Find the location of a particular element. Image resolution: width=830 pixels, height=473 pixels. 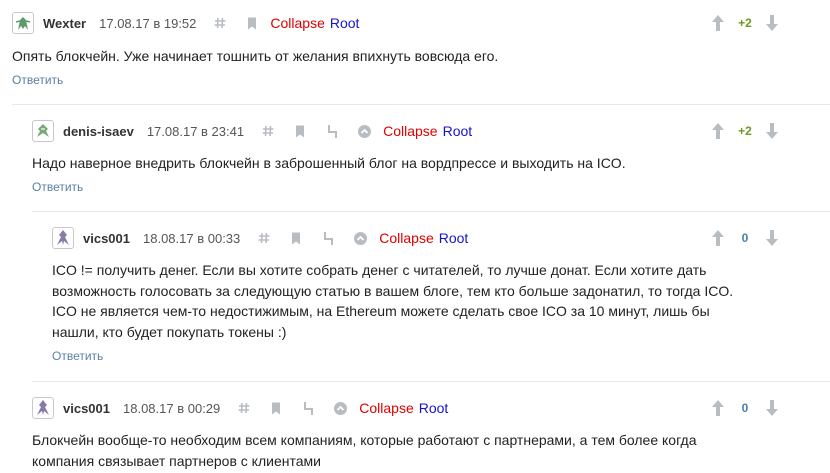

comment-text-line: нашли, кто будет покупать токены :) is located at coordinates (169, 331).